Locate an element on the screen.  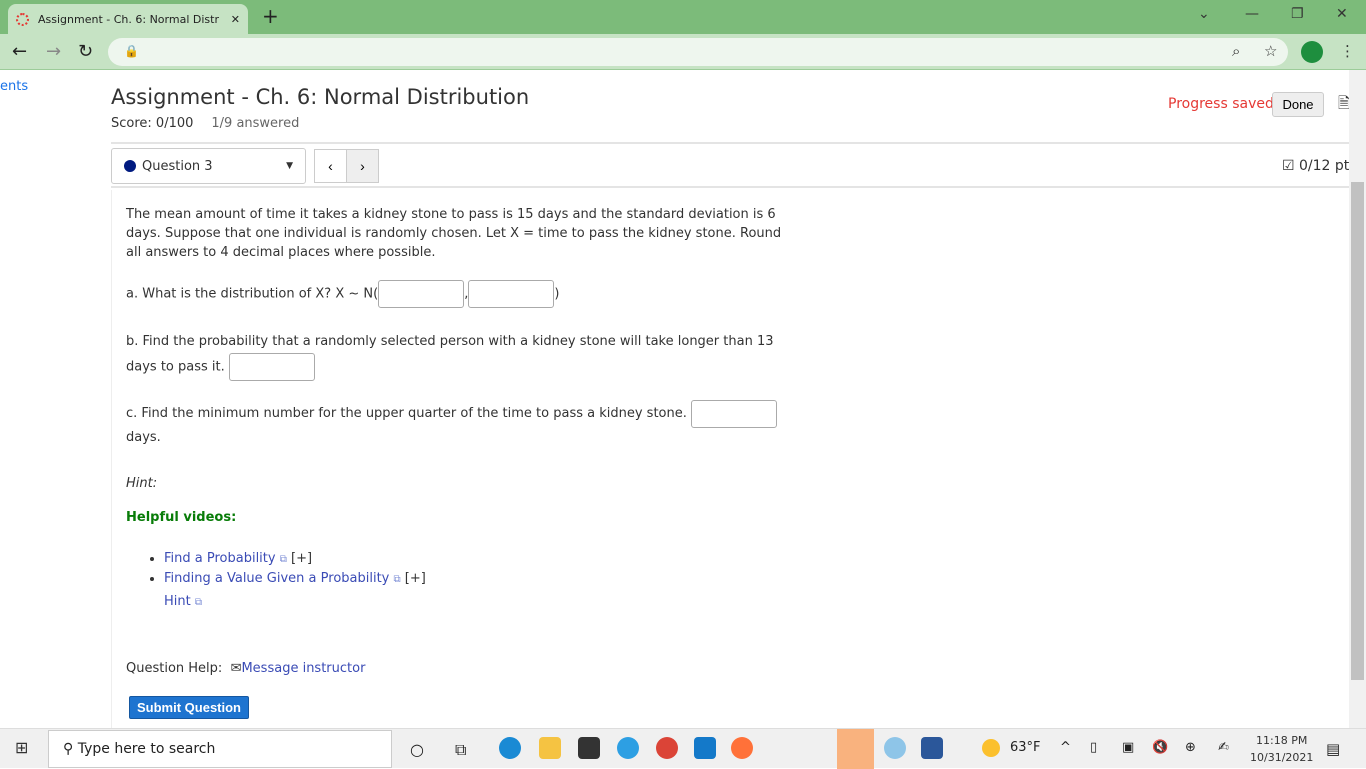
volume-muted-icon: 🔇 is located at coordinates (1160, 747).